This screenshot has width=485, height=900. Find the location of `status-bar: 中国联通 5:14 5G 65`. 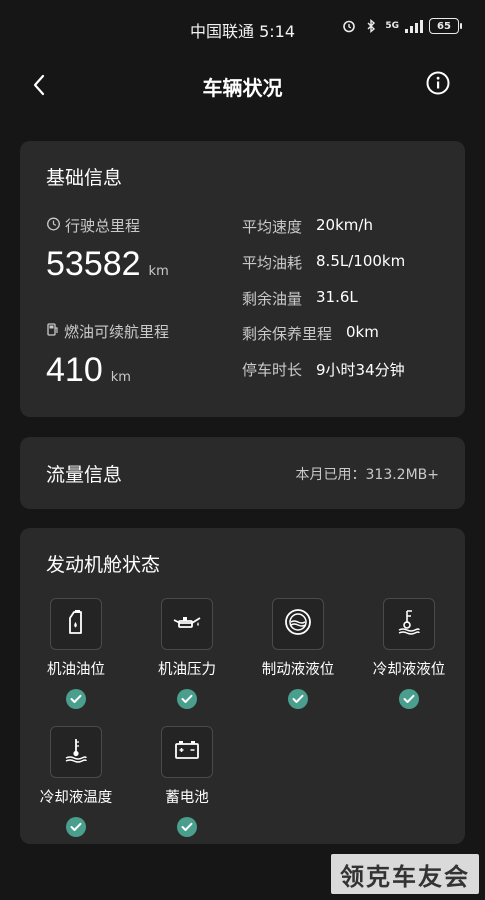

status-bar: 中国联通 5:14 5G 65 is located at coordinates (242, 29).